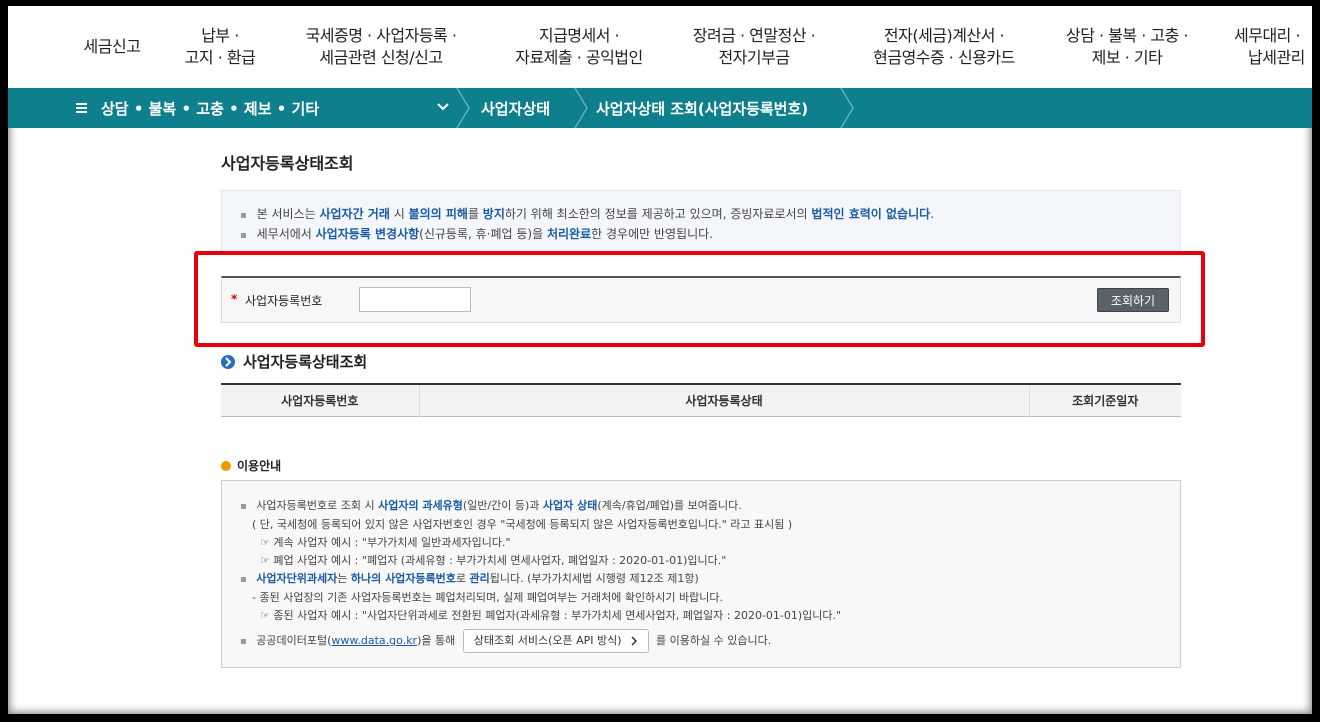 This screenshot has width=1320, height=722. Describe the element at coordinates (220, 35) in the screenshot. I see `nav-item-label: 납부 ·` at that location.